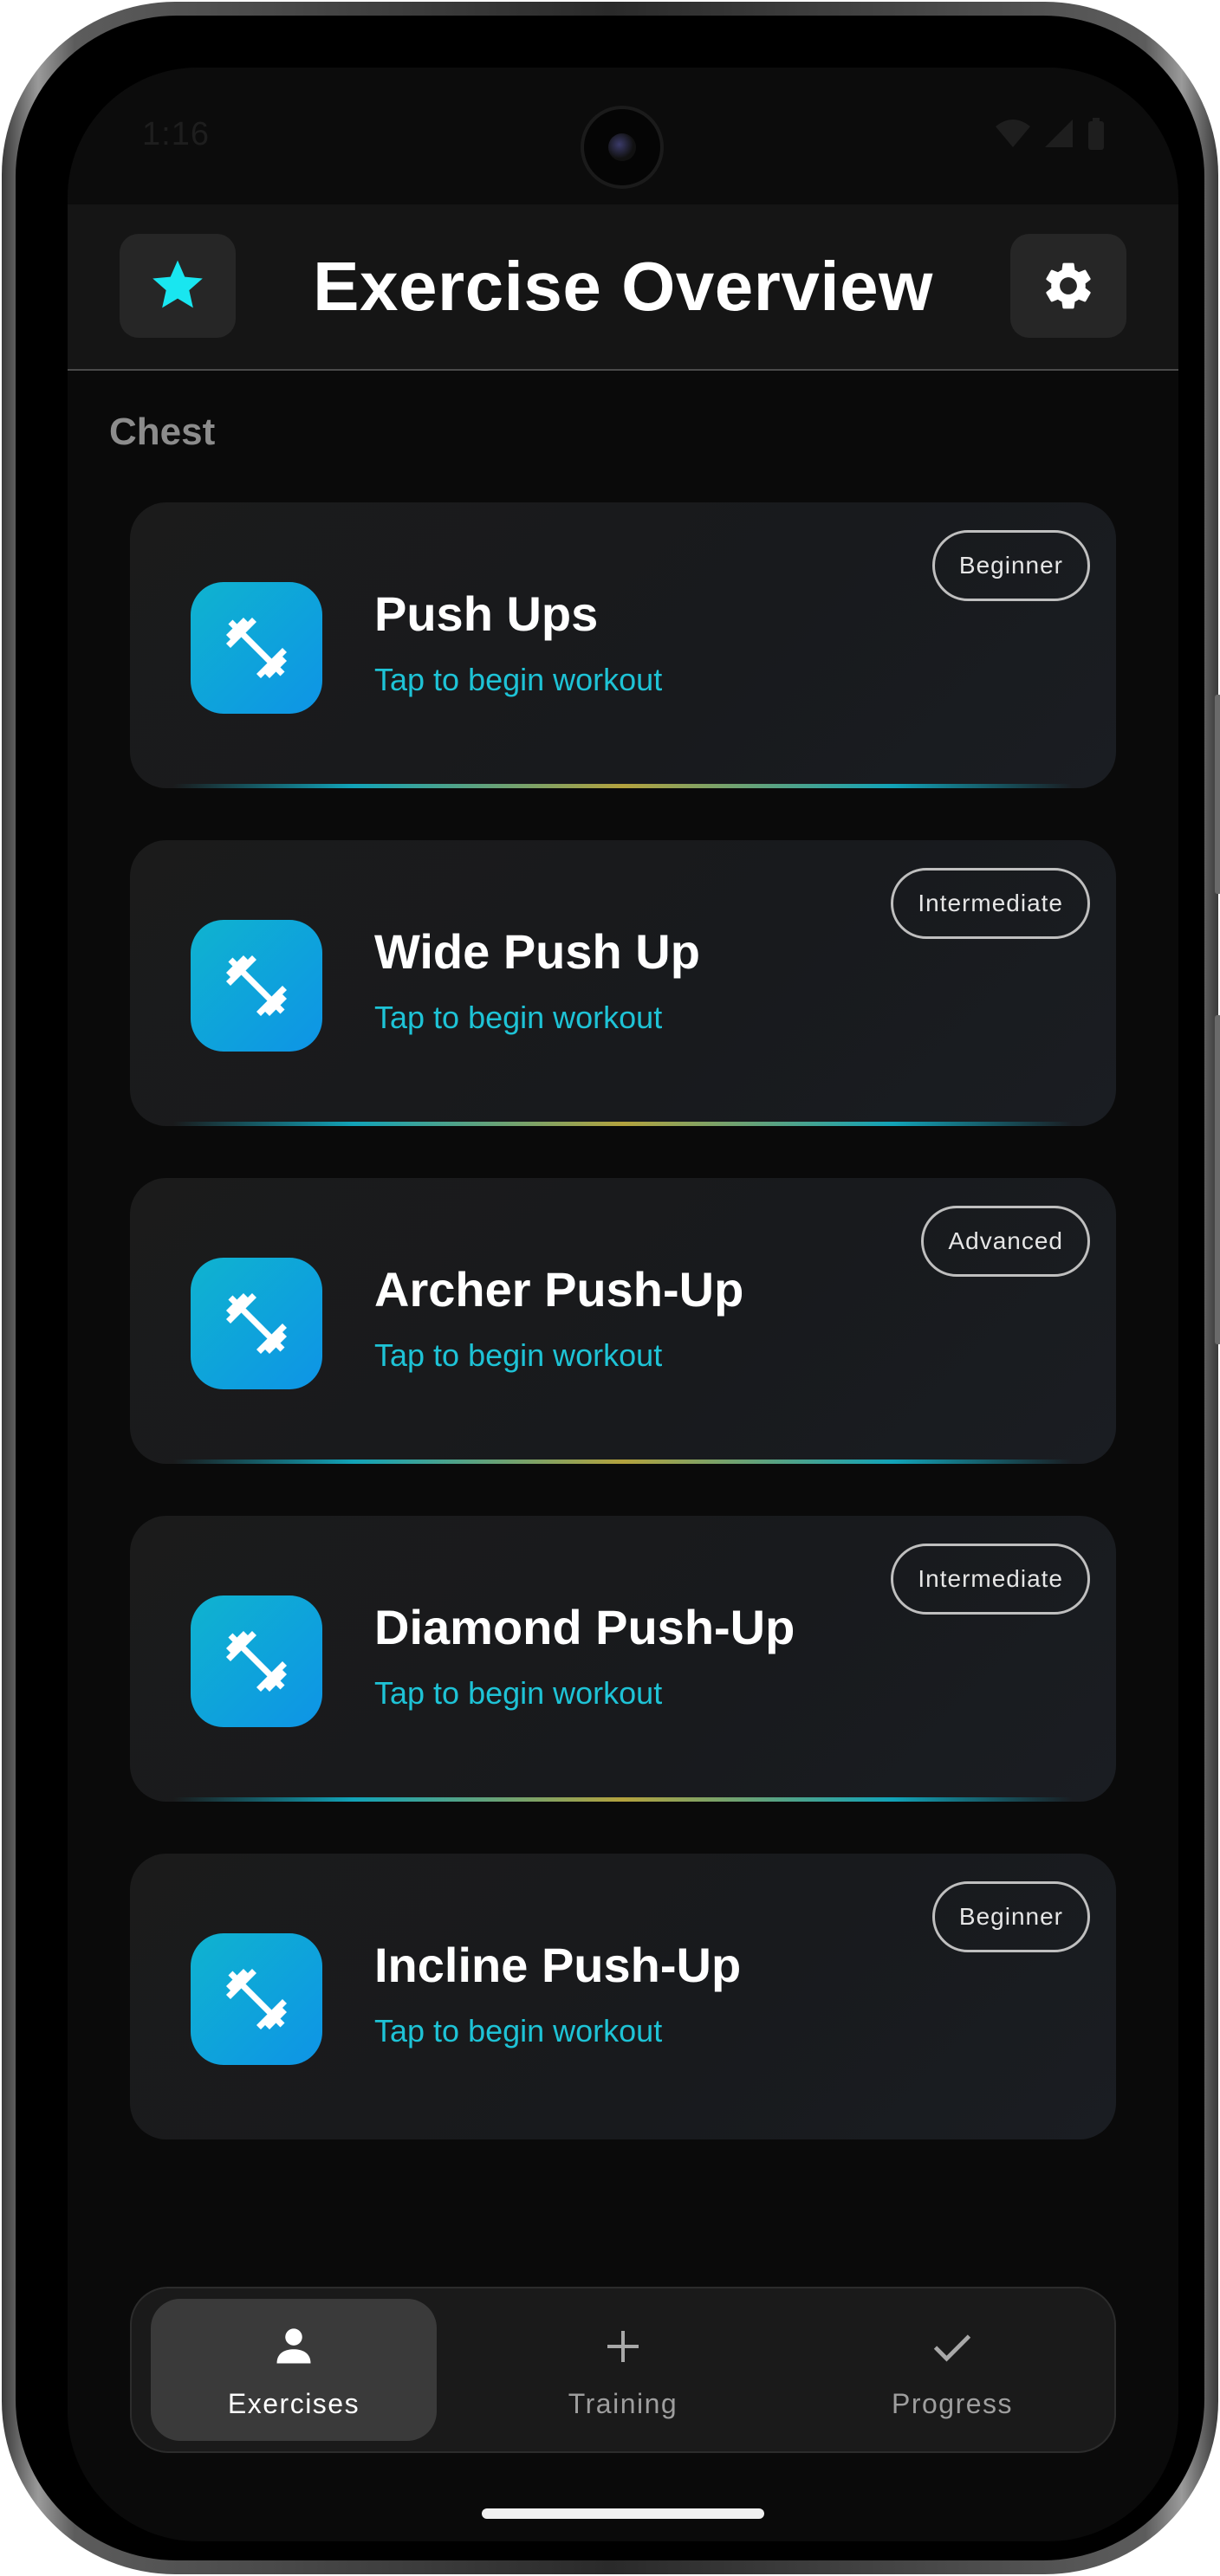  I want to click on gear-icon, so click(1068, 285).